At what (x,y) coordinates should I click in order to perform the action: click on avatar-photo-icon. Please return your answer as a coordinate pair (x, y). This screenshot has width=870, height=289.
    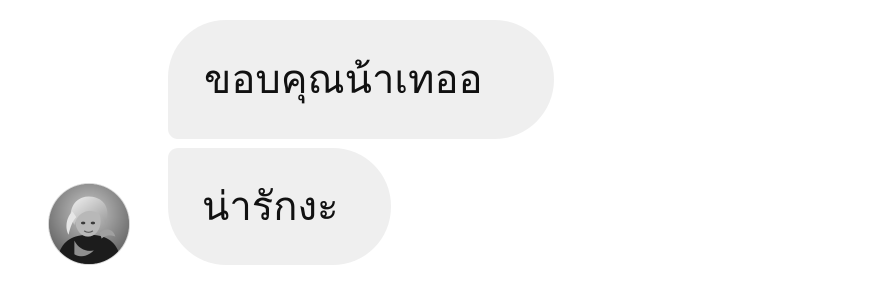
    Looking at the image, I should click on (89, 224).